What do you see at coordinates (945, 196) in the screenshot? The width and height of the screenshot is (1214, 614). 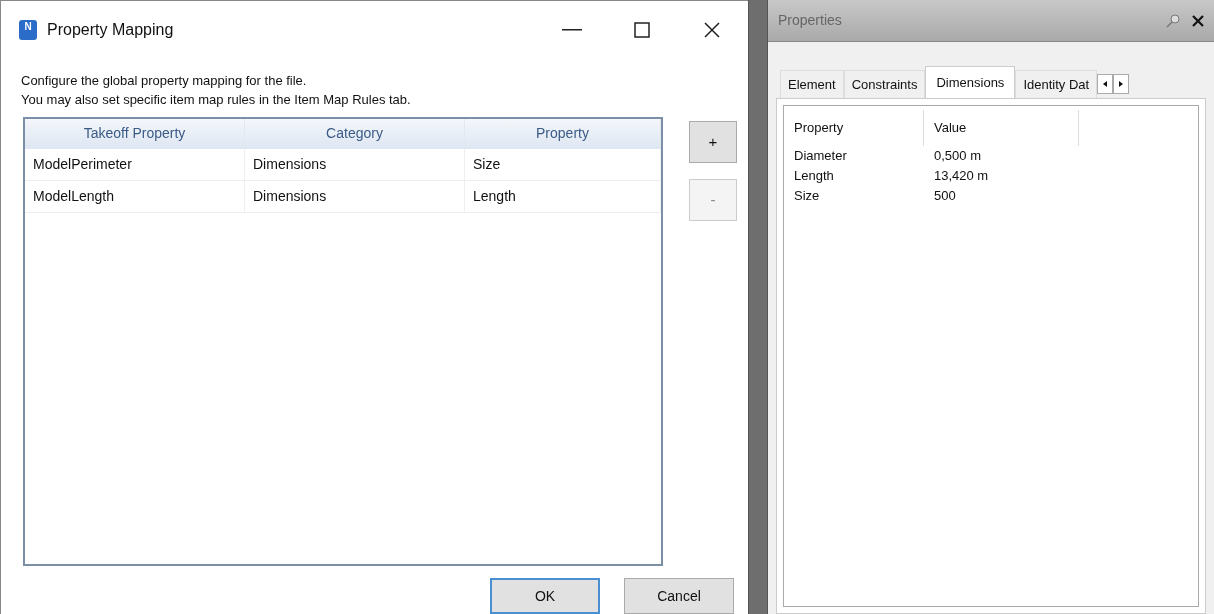 I see `list-cell-text: 500` at bounding box center [945, 196].